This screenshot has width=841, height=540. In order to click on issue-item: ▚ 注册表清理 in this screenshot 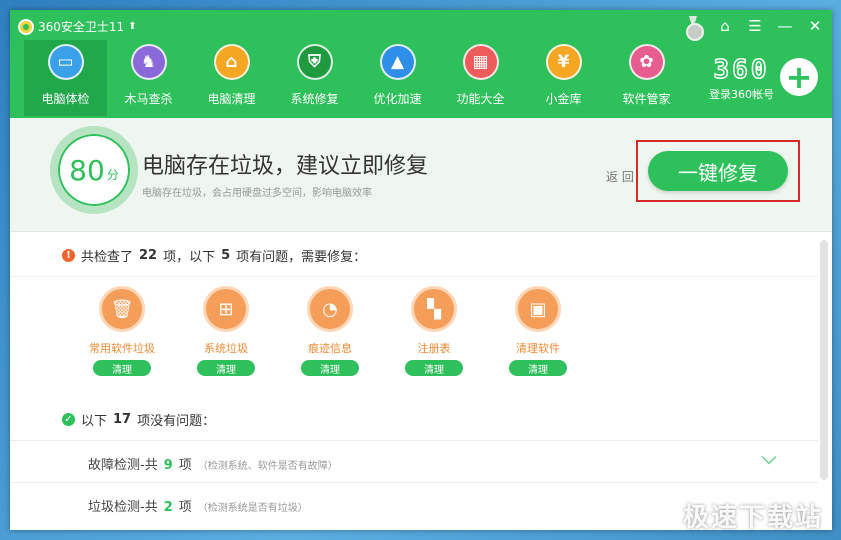, I will do `click(434, 331)`.